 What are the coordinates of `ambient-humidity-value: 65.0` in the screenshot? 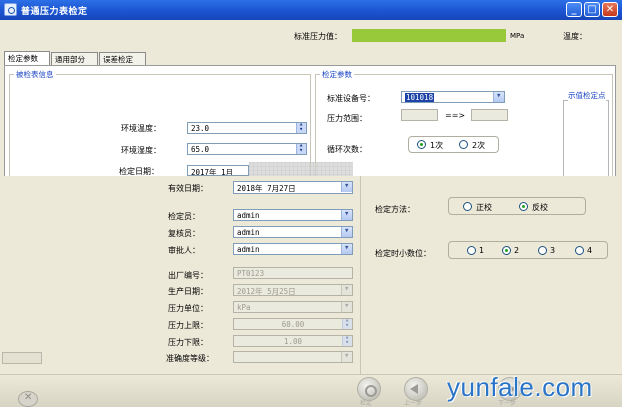 It's located at (200, 149).